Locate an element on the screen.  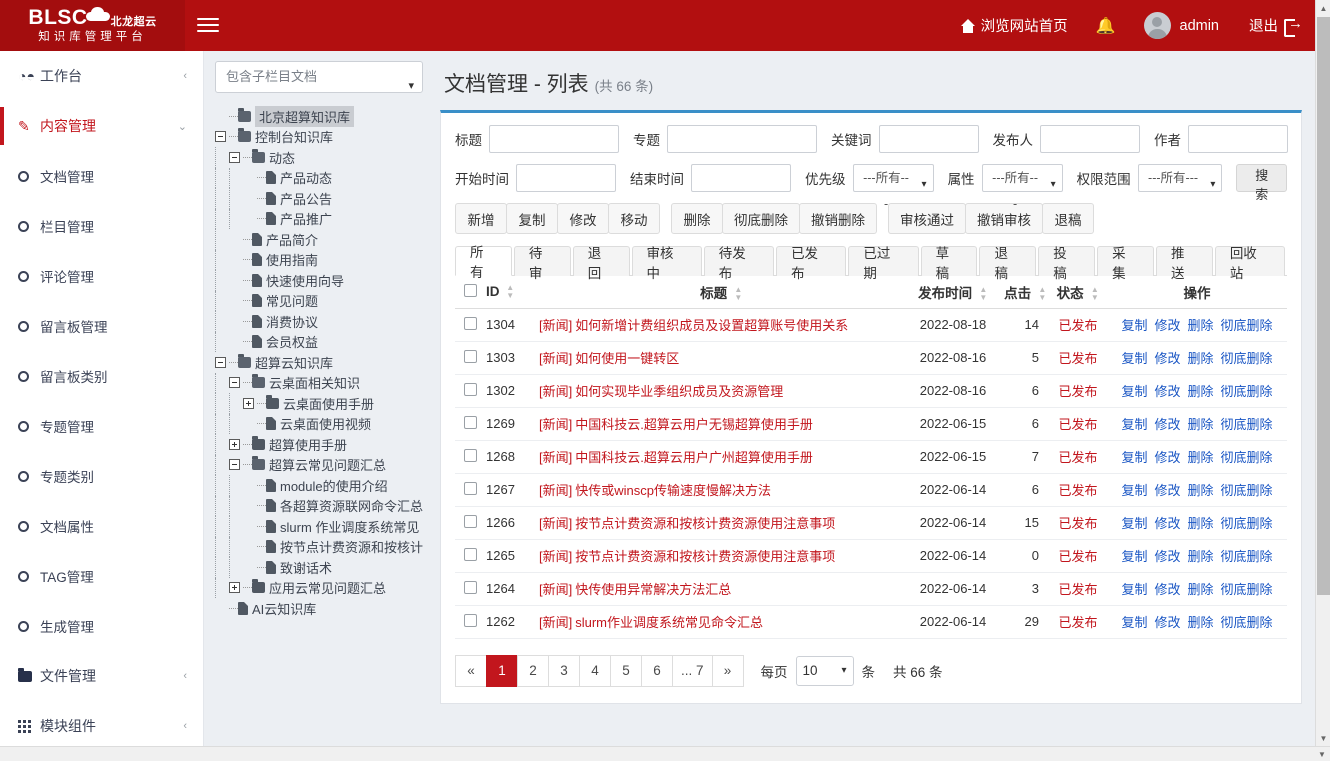
status-tab-3: 审核中 is located at coordinates (666, 263).